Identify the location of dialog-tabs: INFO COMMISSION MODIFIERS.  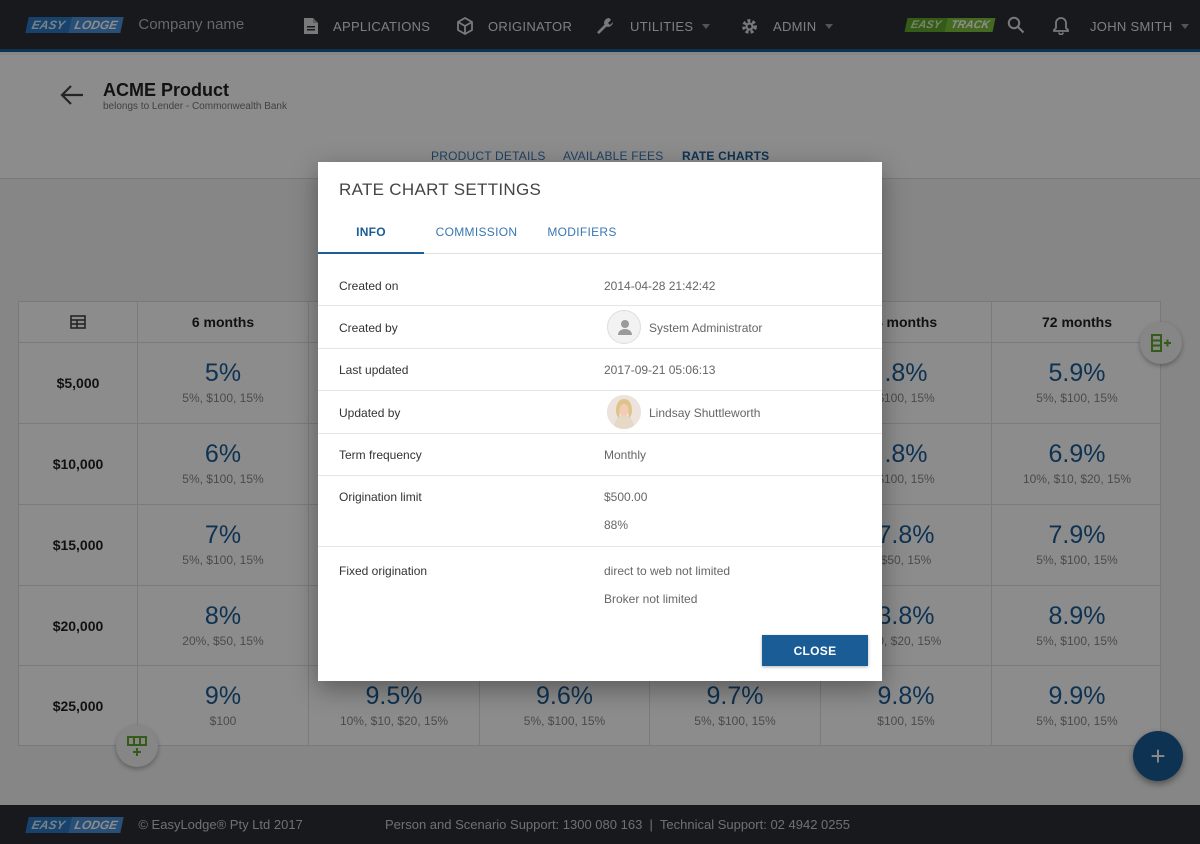
(600, 233).